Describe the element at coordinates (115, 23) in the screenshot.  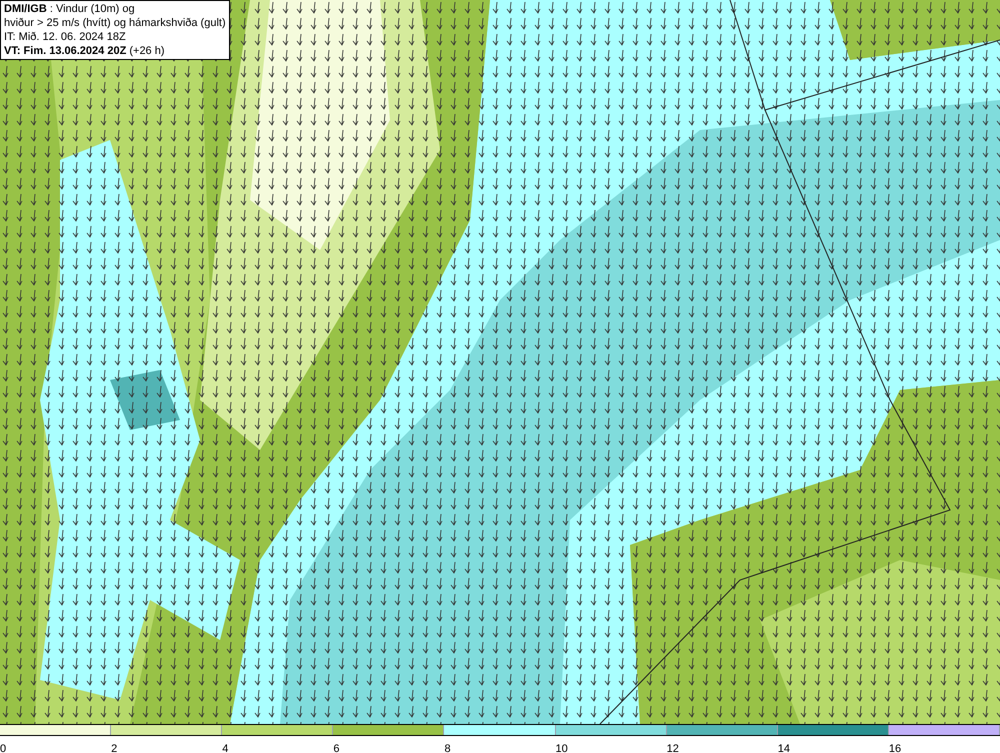
I see `info-text: hviður > 25 m/s (hvítt) og hámarkshviða (gult)` at that location.